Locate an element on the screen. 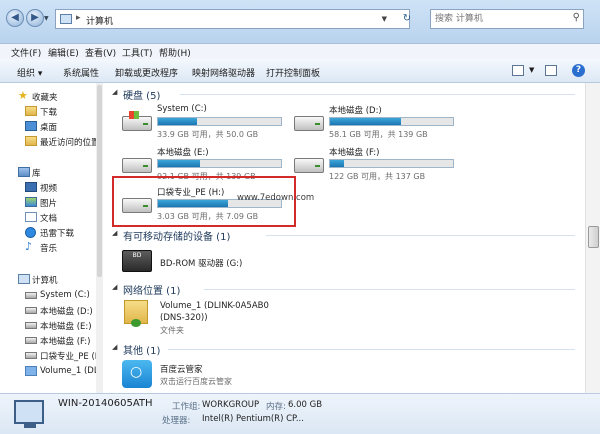 The width and height of the screenshot is (600, 434). sidebar-item-label: 桌面 is located at coordinates (49, 128).